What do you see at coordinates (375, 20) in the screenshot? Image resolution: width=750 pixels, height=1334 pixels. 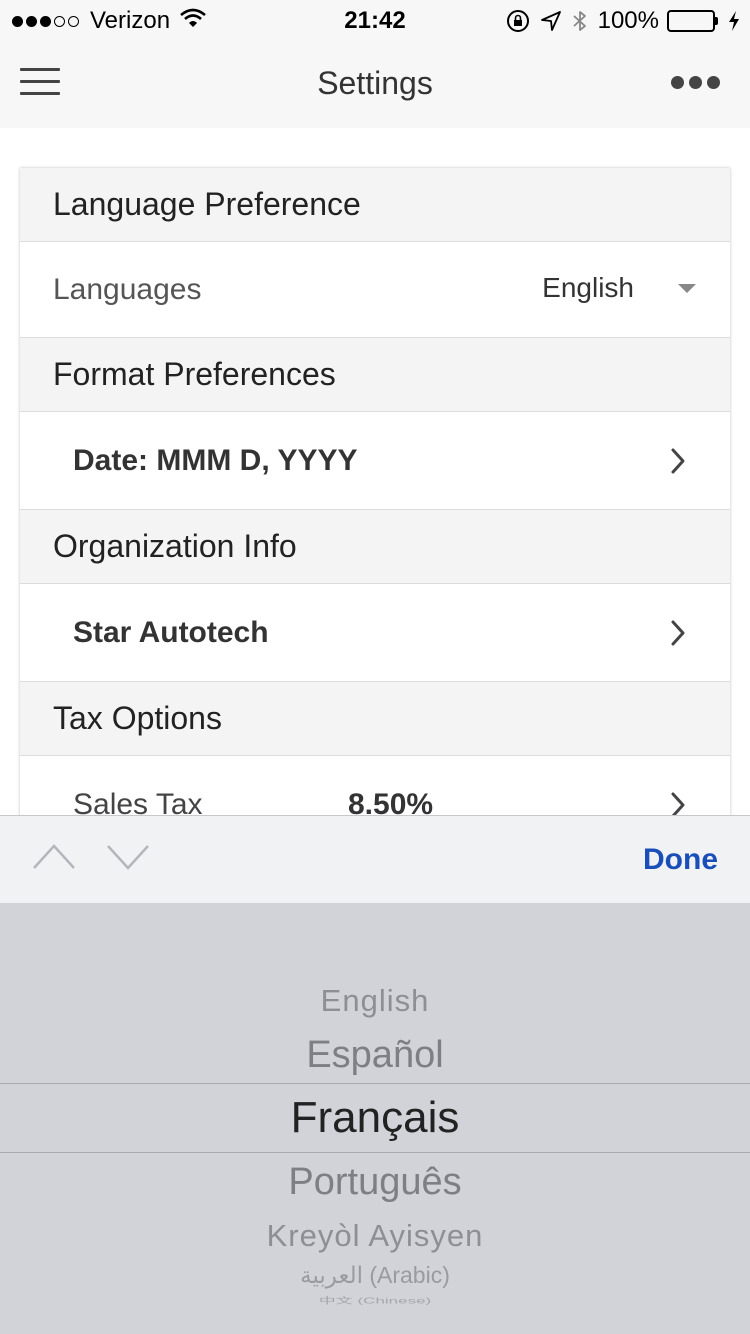 I see `status-bar: Verizon 21:42 100%` at bounding box center [375, 20].